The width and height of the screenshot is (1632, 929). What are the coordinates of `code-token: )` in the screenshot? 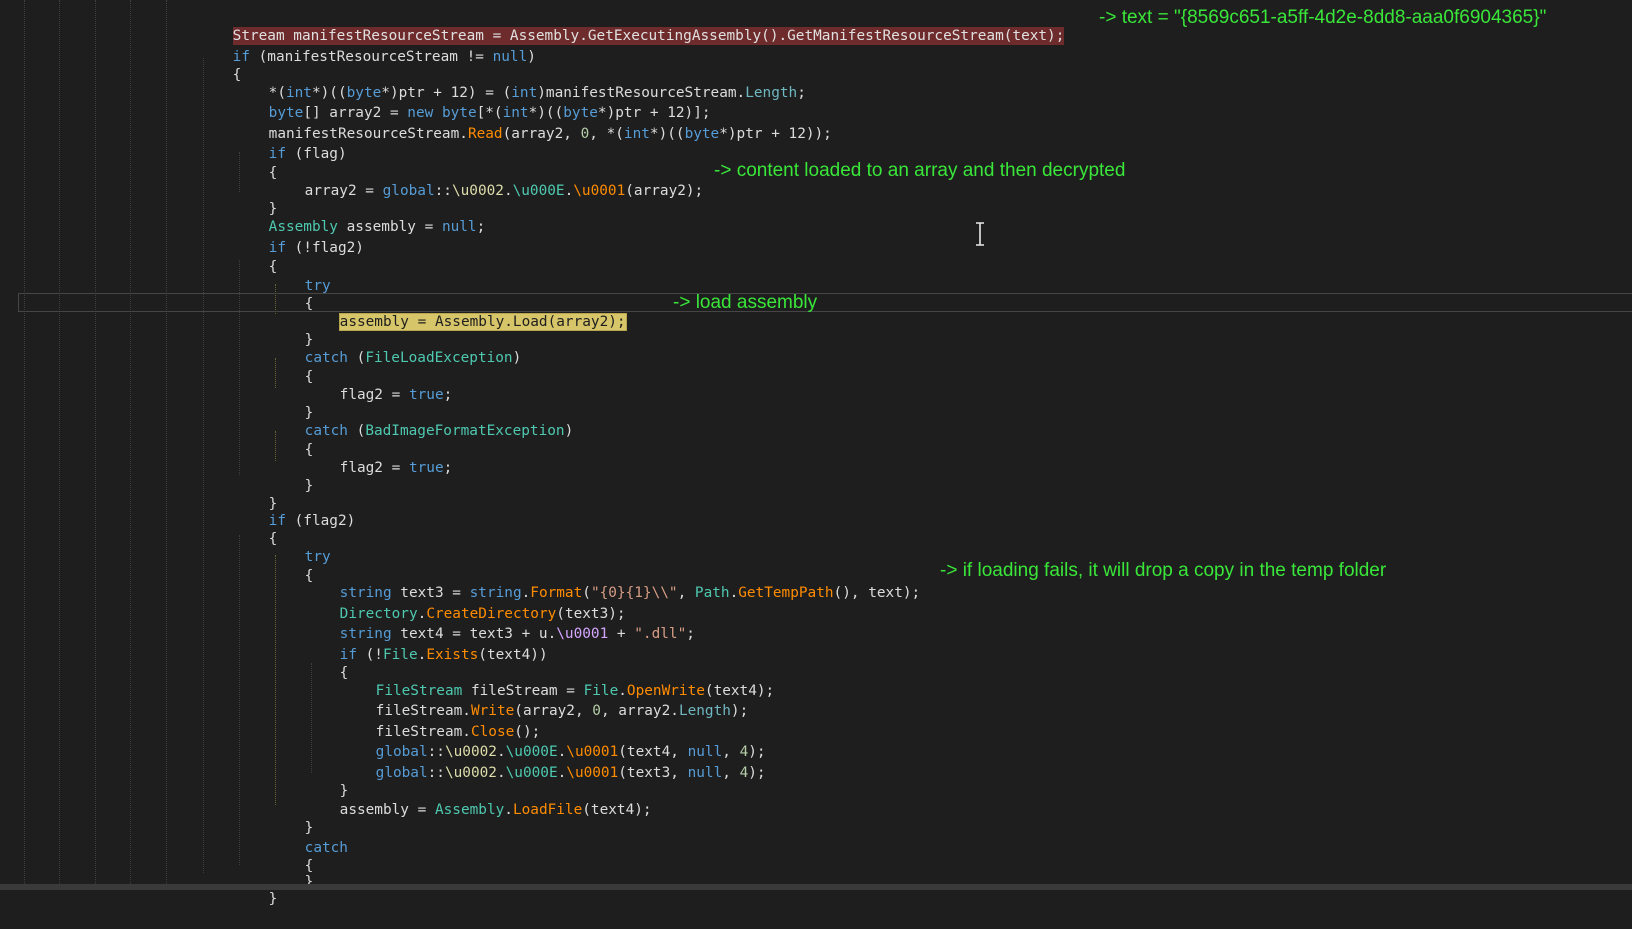 It's located at (517, 358).